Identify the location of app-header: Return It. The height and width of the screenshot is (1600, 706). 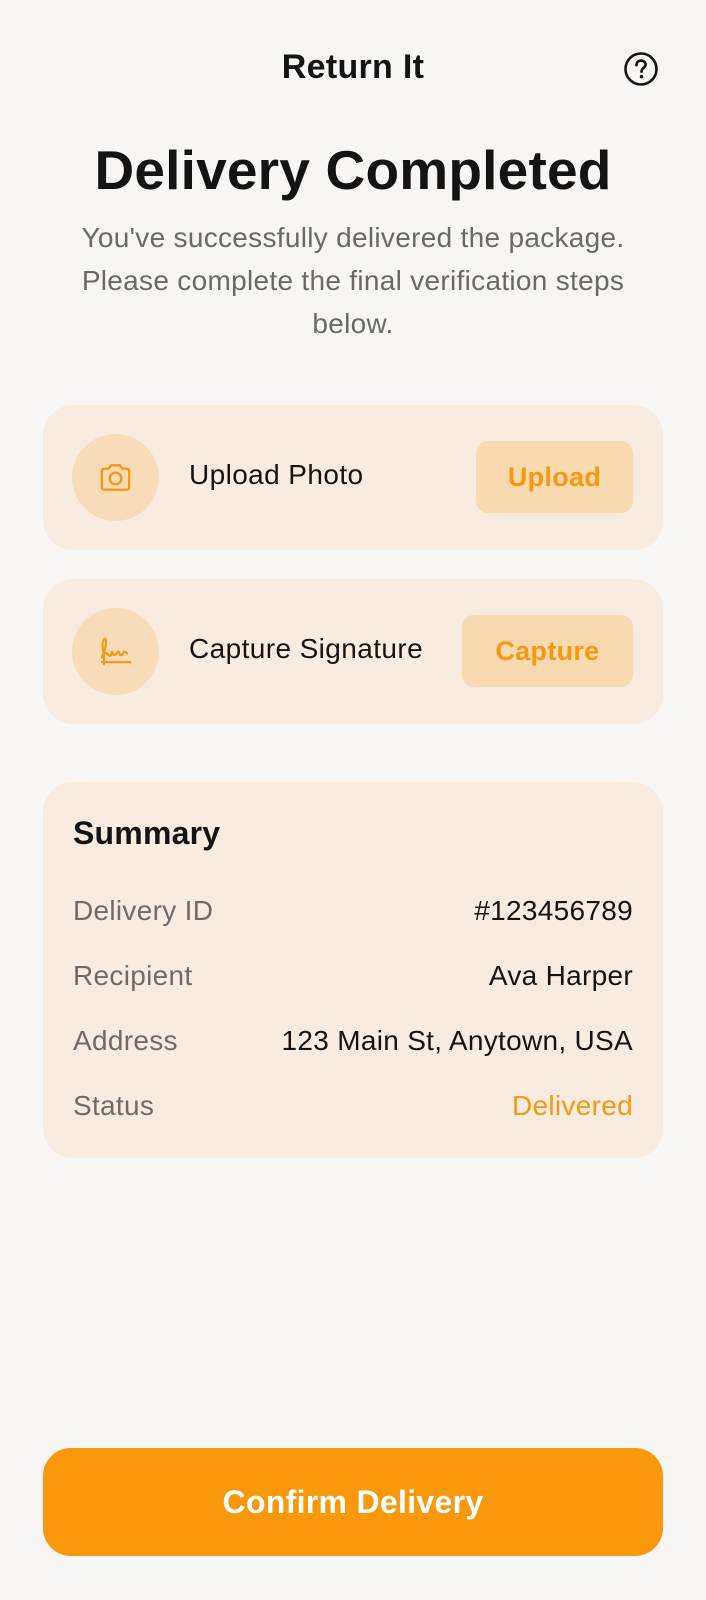
(353, 70).